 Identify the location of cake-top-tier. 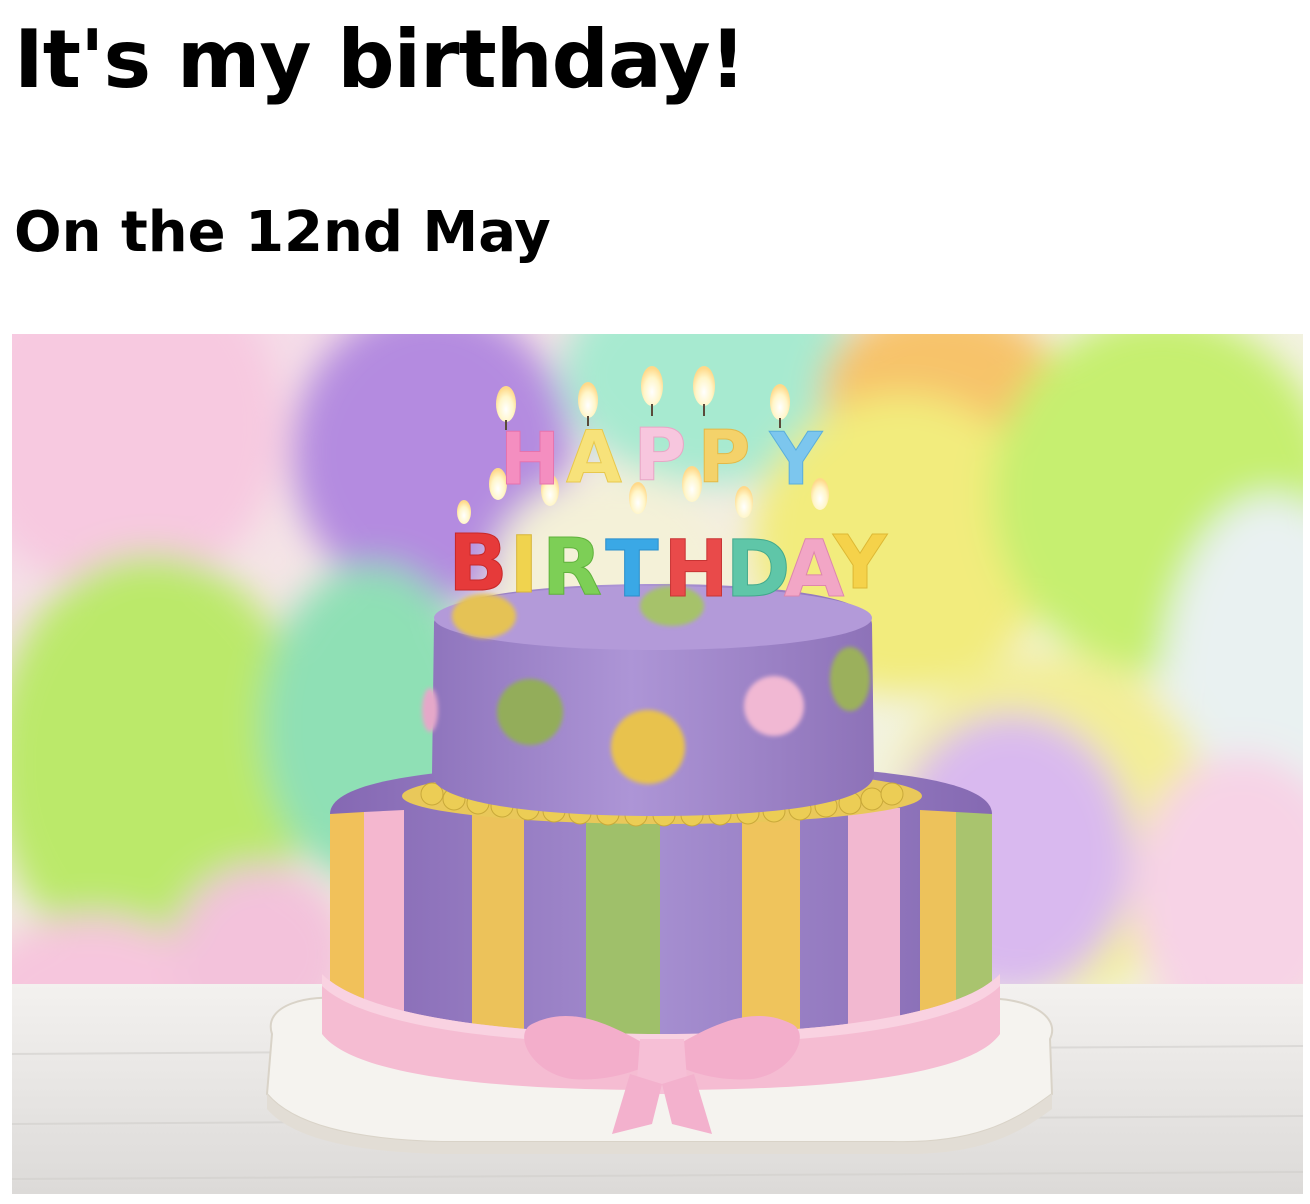
(648, 700).